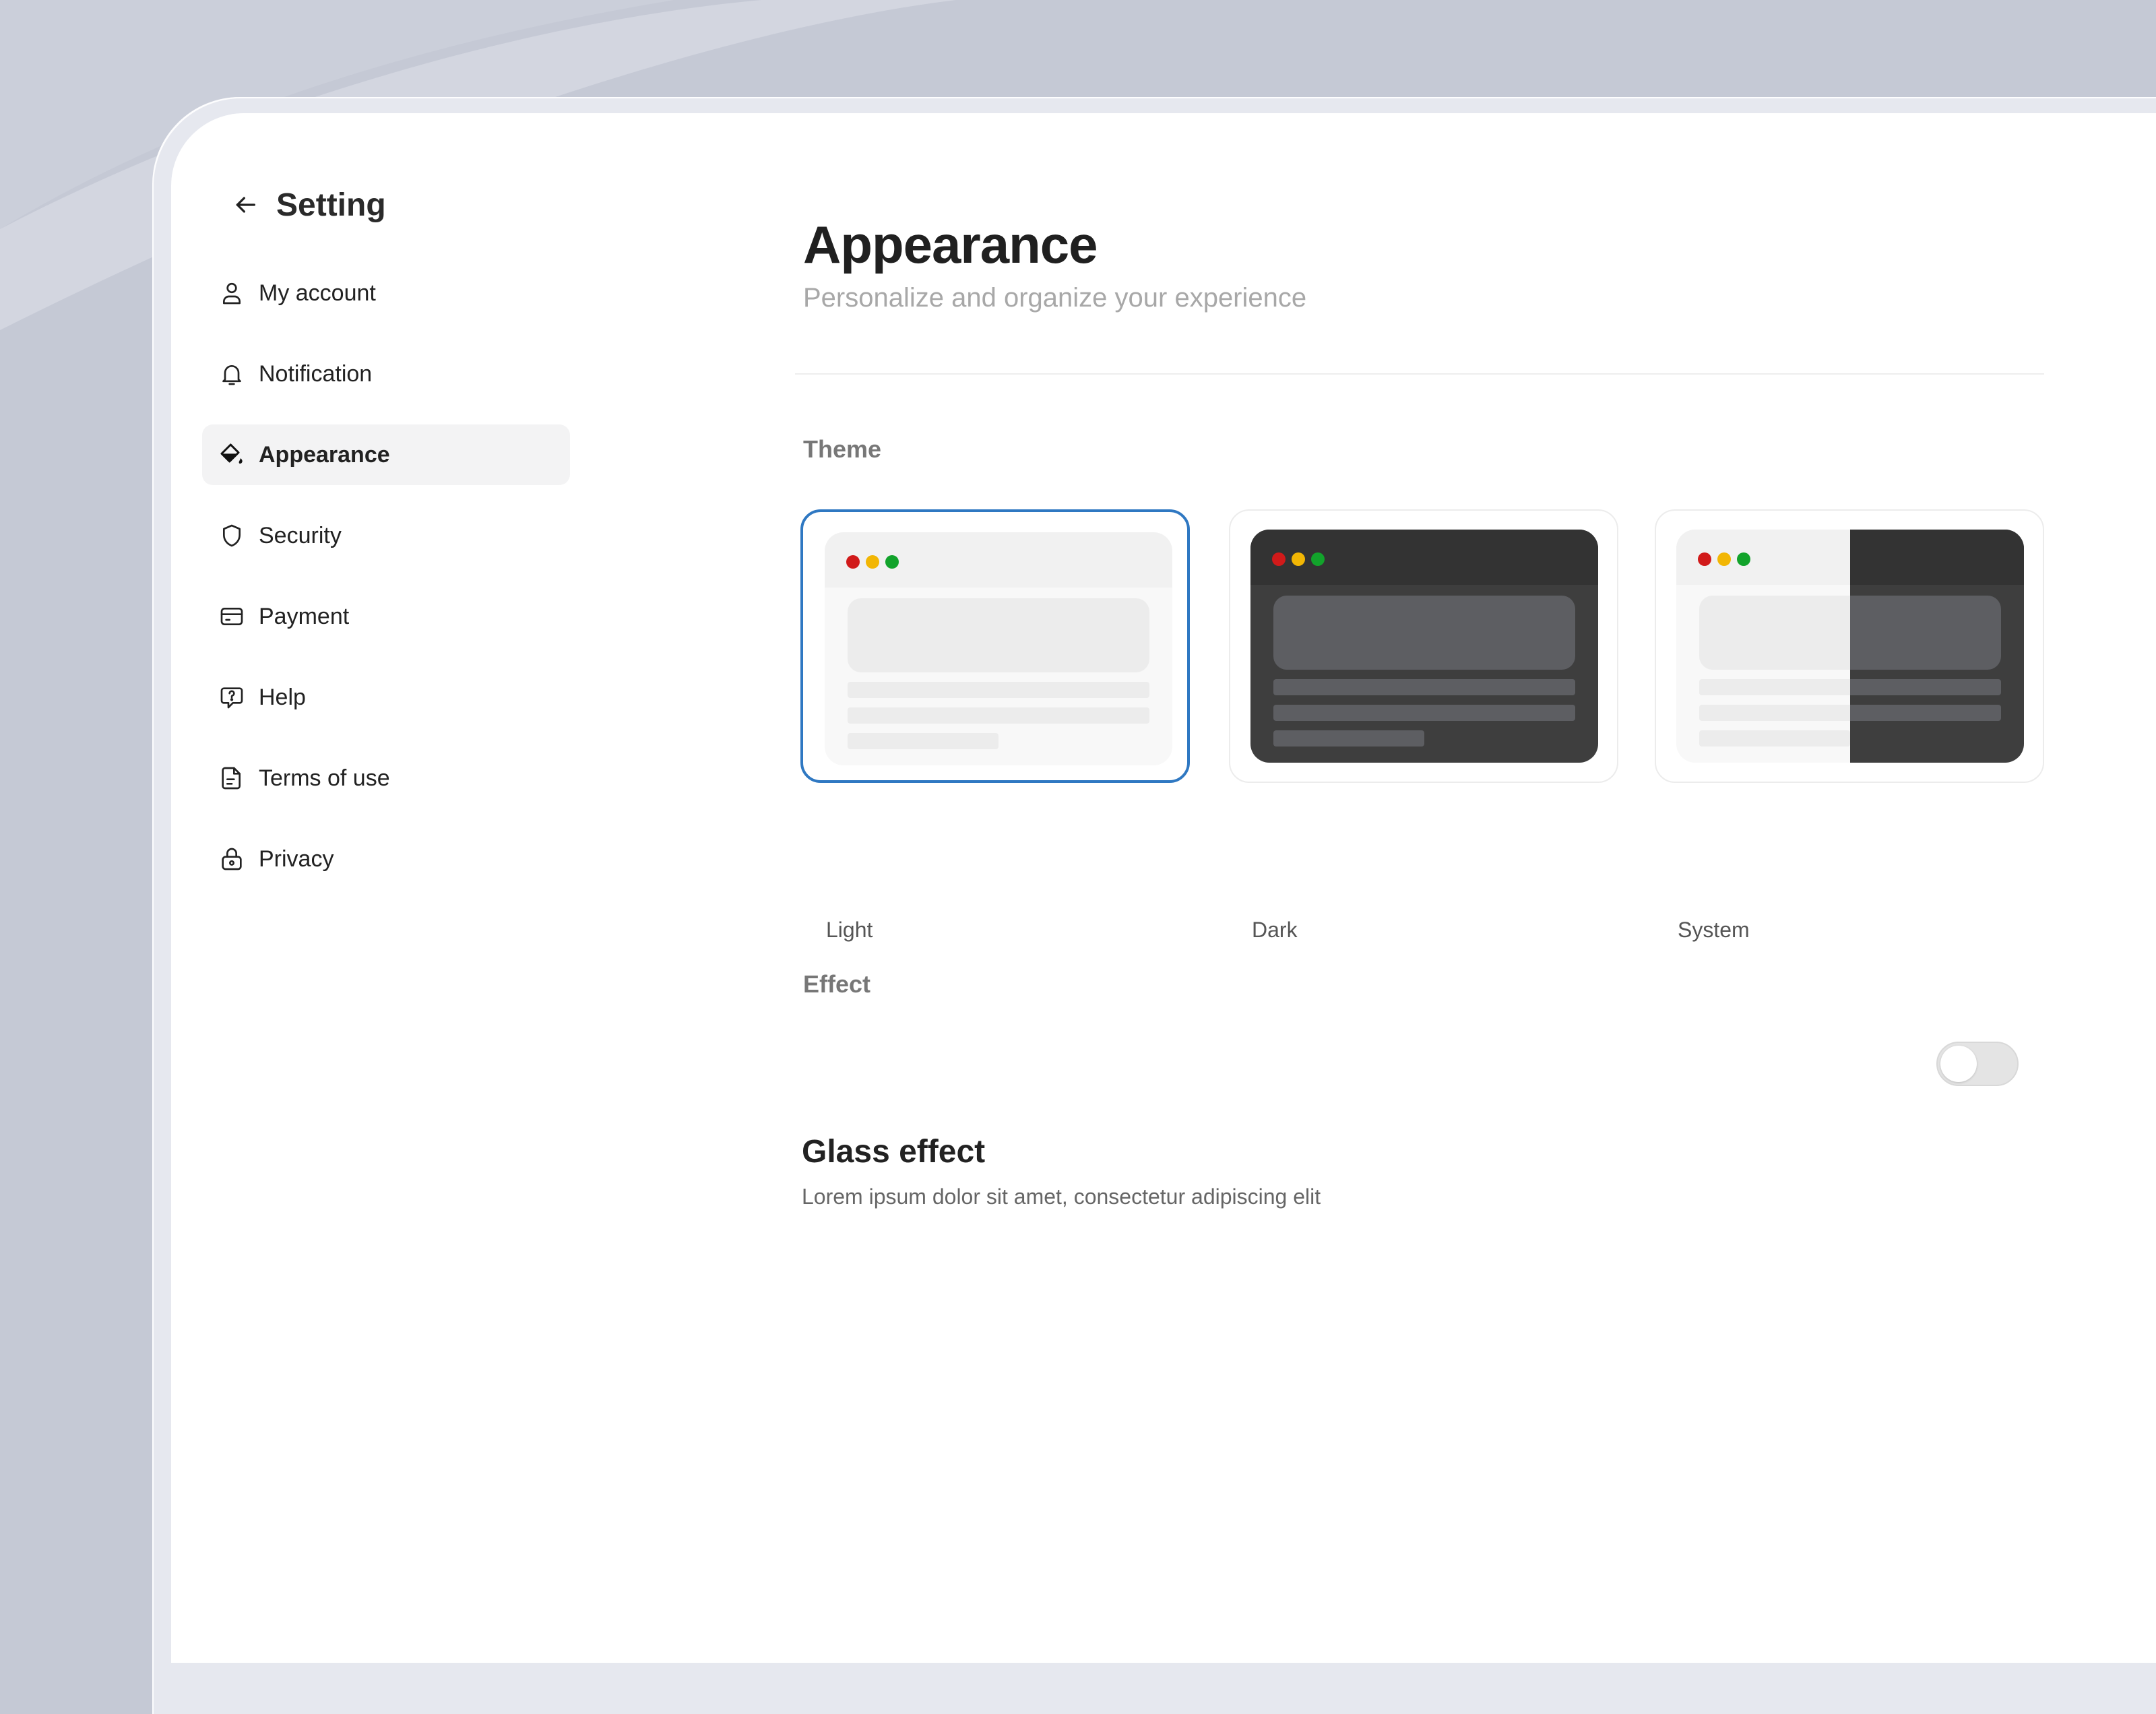 Image resolution: width=2156 pixels, height=1714 pixels. Describe the element at coordinates (849, 930) in the screenshot. I see `theme-label-light: Light` at that location.